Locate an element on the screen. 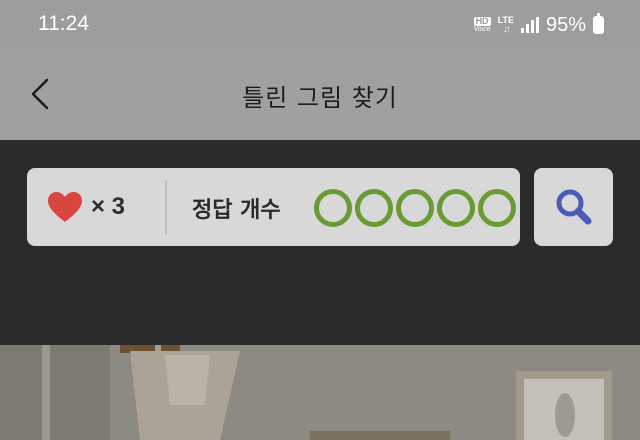  heart-icon is located at coordinates (65, 207).